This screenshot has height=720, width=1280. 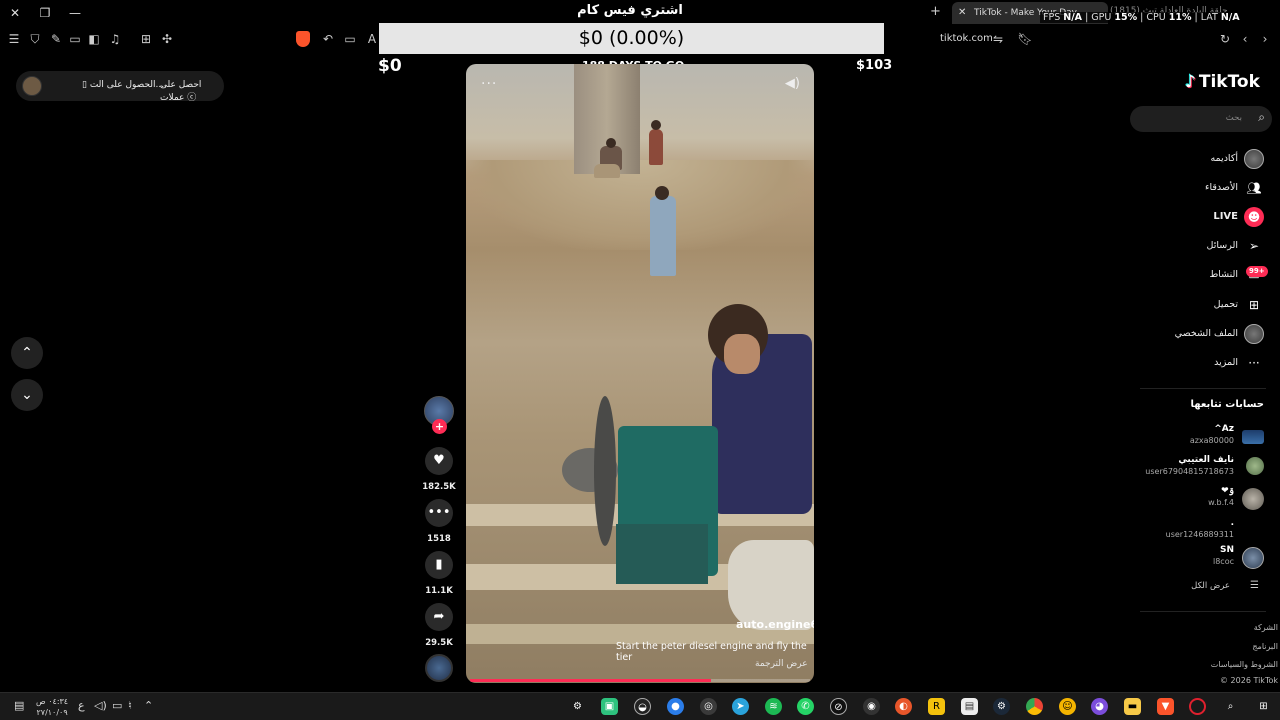 What do you see at coordinates (1099, 706) in the screenshot?
I see `app-icon: ◕` at bounding box center [1099, 706].